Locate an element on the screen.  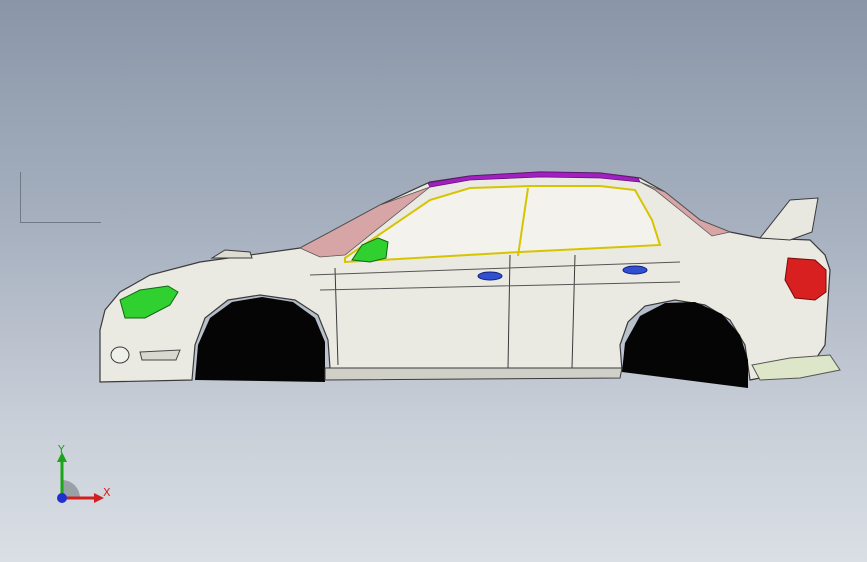
y-axis-label: Y is located at coordinates (61, 449).